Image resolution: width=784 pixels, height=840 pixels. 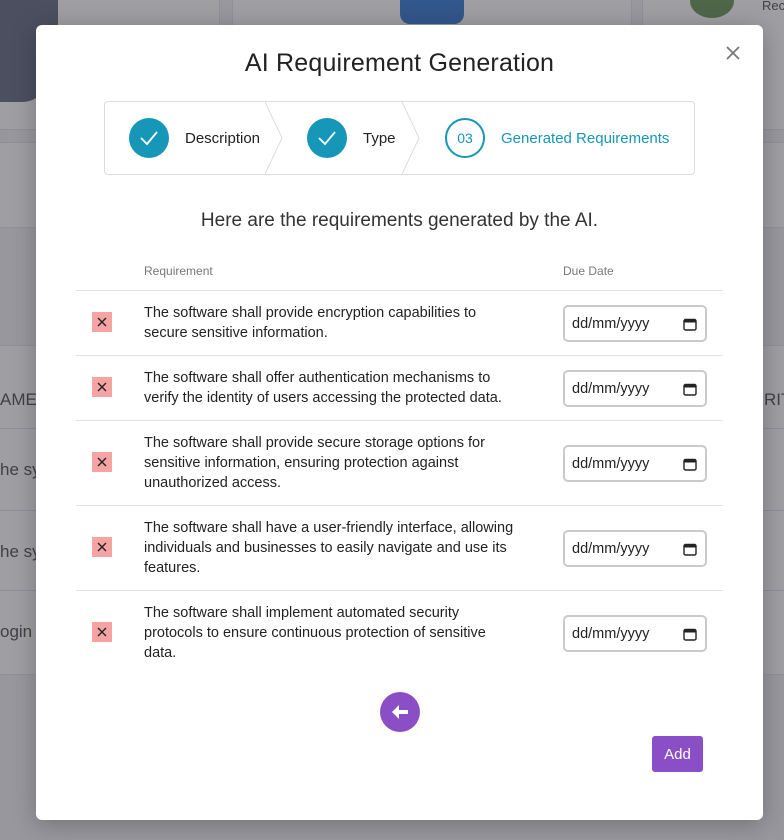 What do you see at coordinates (399, 63) in the screenshot?
I see `modal-title: AI Requirement Generation` at bounding box center [399, 63].